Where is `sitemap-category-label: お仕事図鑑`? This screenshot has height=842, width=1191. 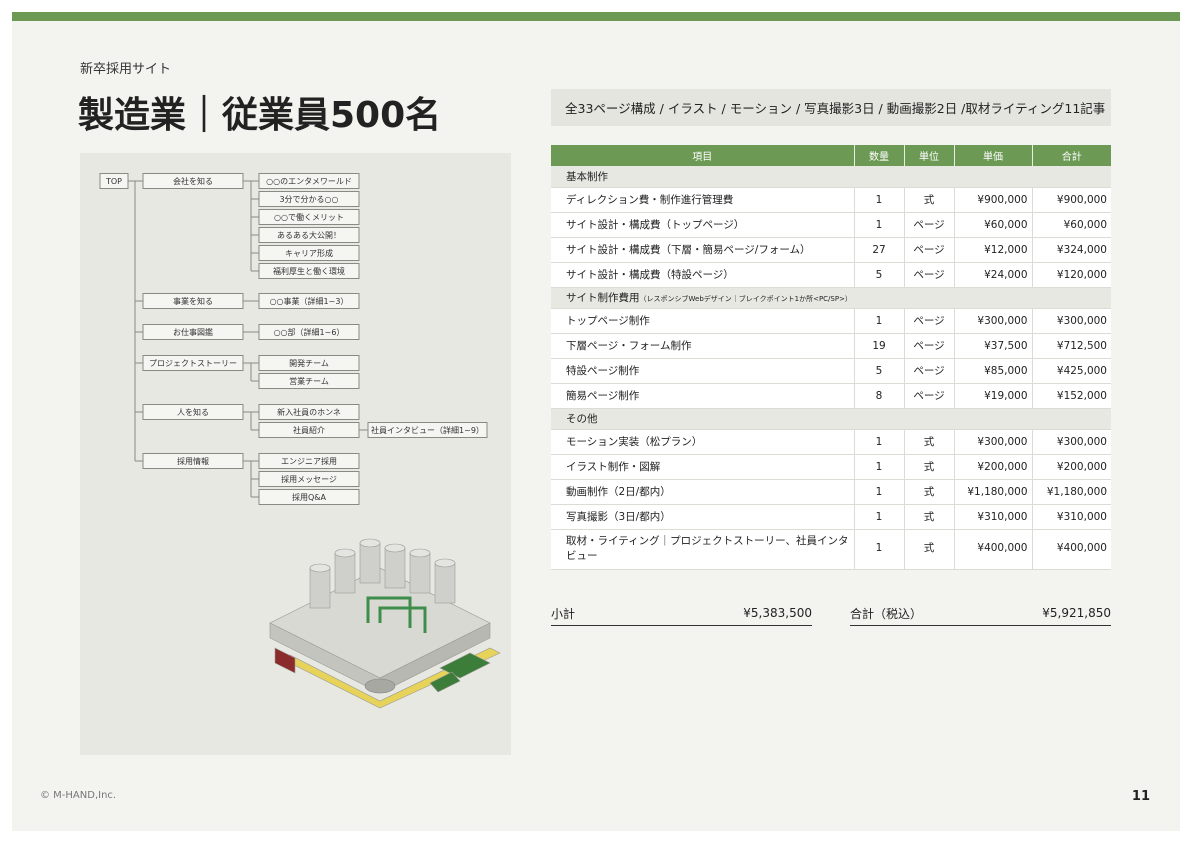 sitemap-category-label: お仕事図鑑 is located at coordinates (193, 332).